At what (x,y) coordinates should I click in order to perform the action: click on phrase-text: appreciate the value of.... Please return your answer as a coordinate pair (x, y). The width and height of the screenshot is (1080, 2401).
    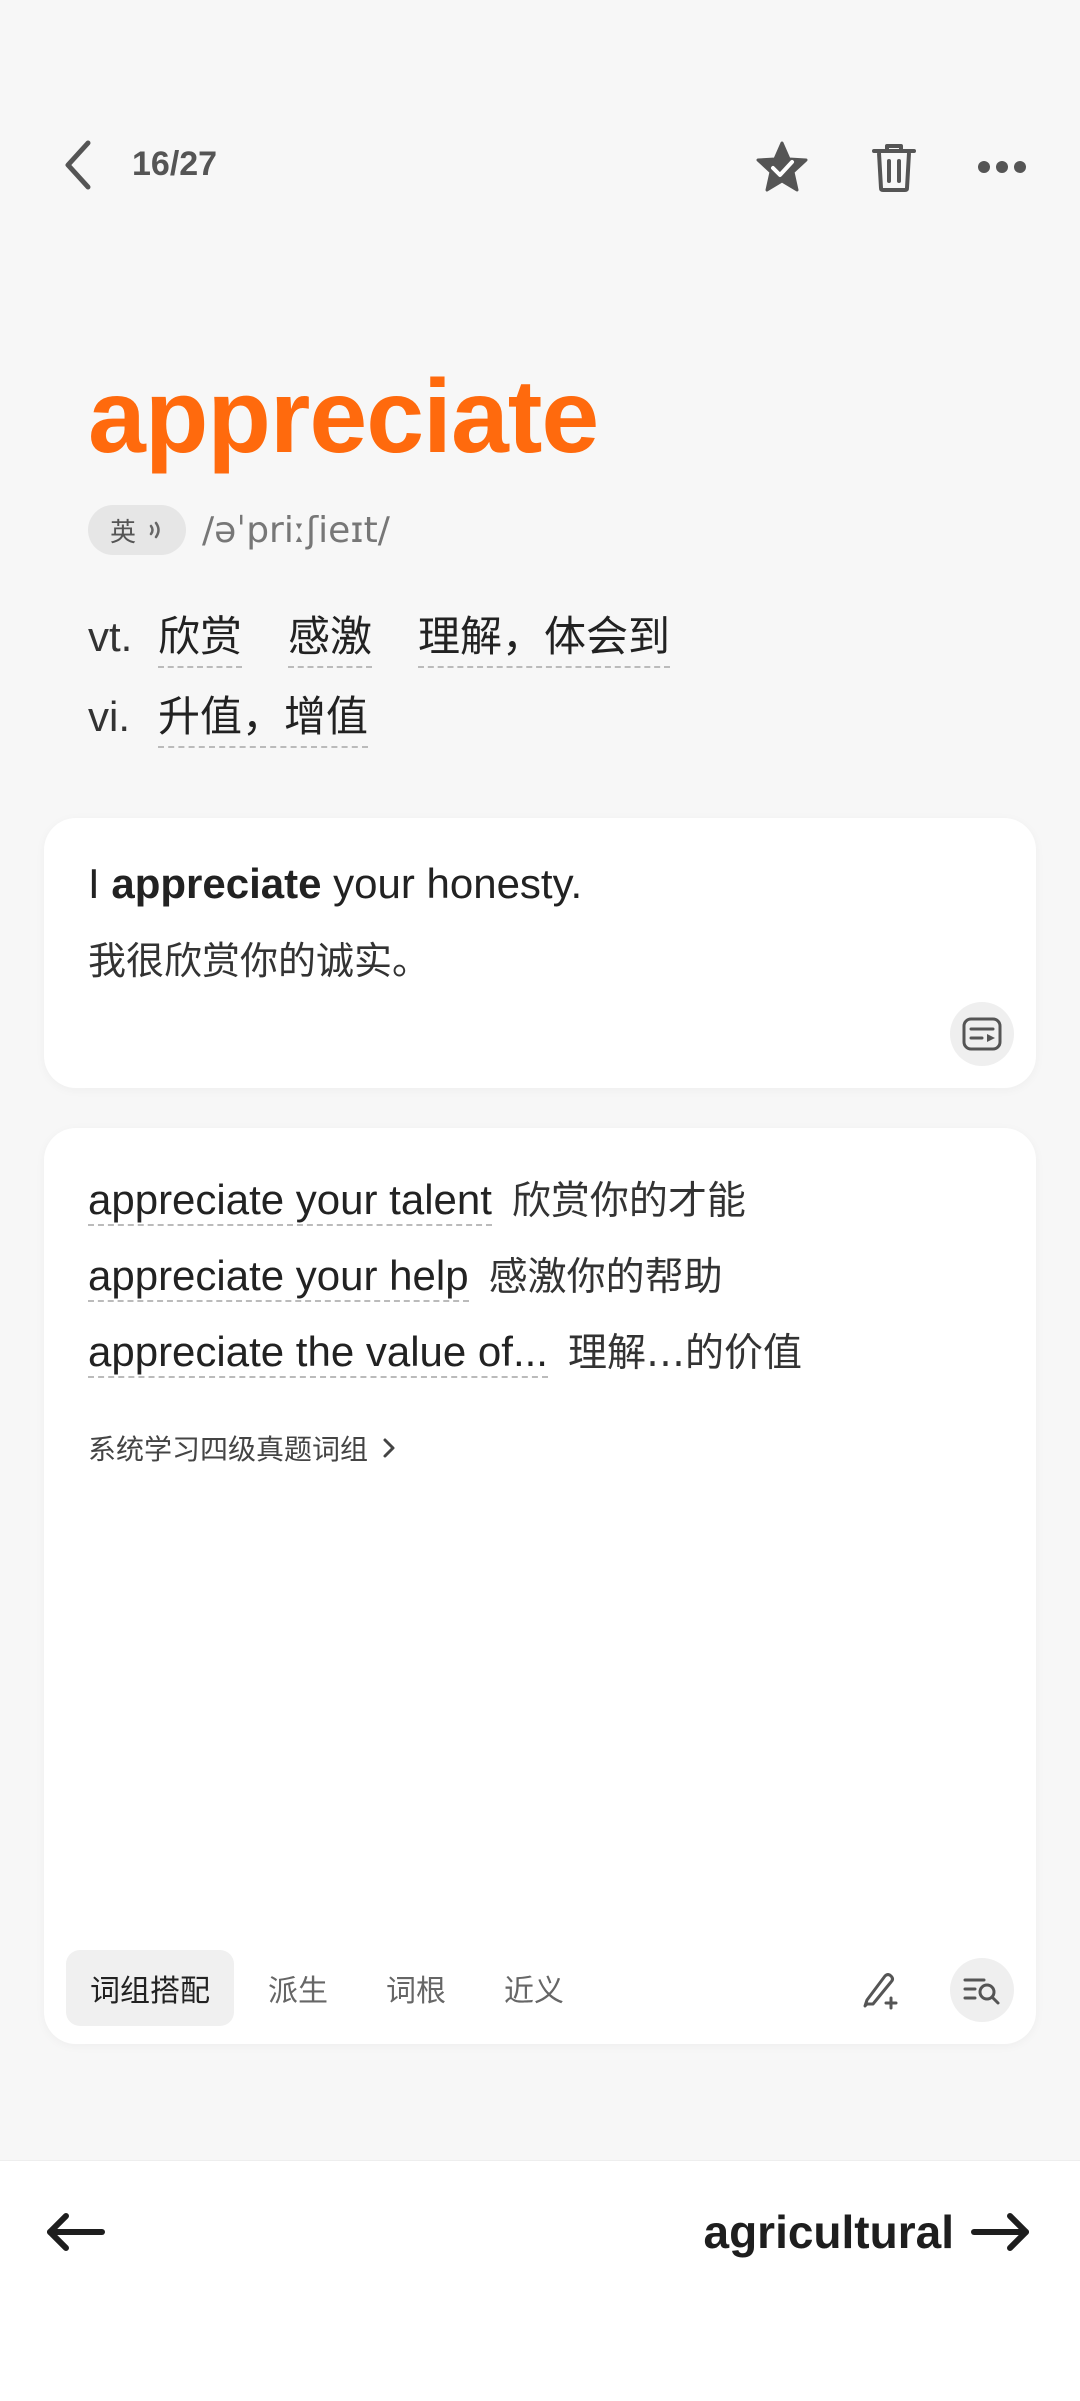
    Looking at the image, I should click on (318, 1353).